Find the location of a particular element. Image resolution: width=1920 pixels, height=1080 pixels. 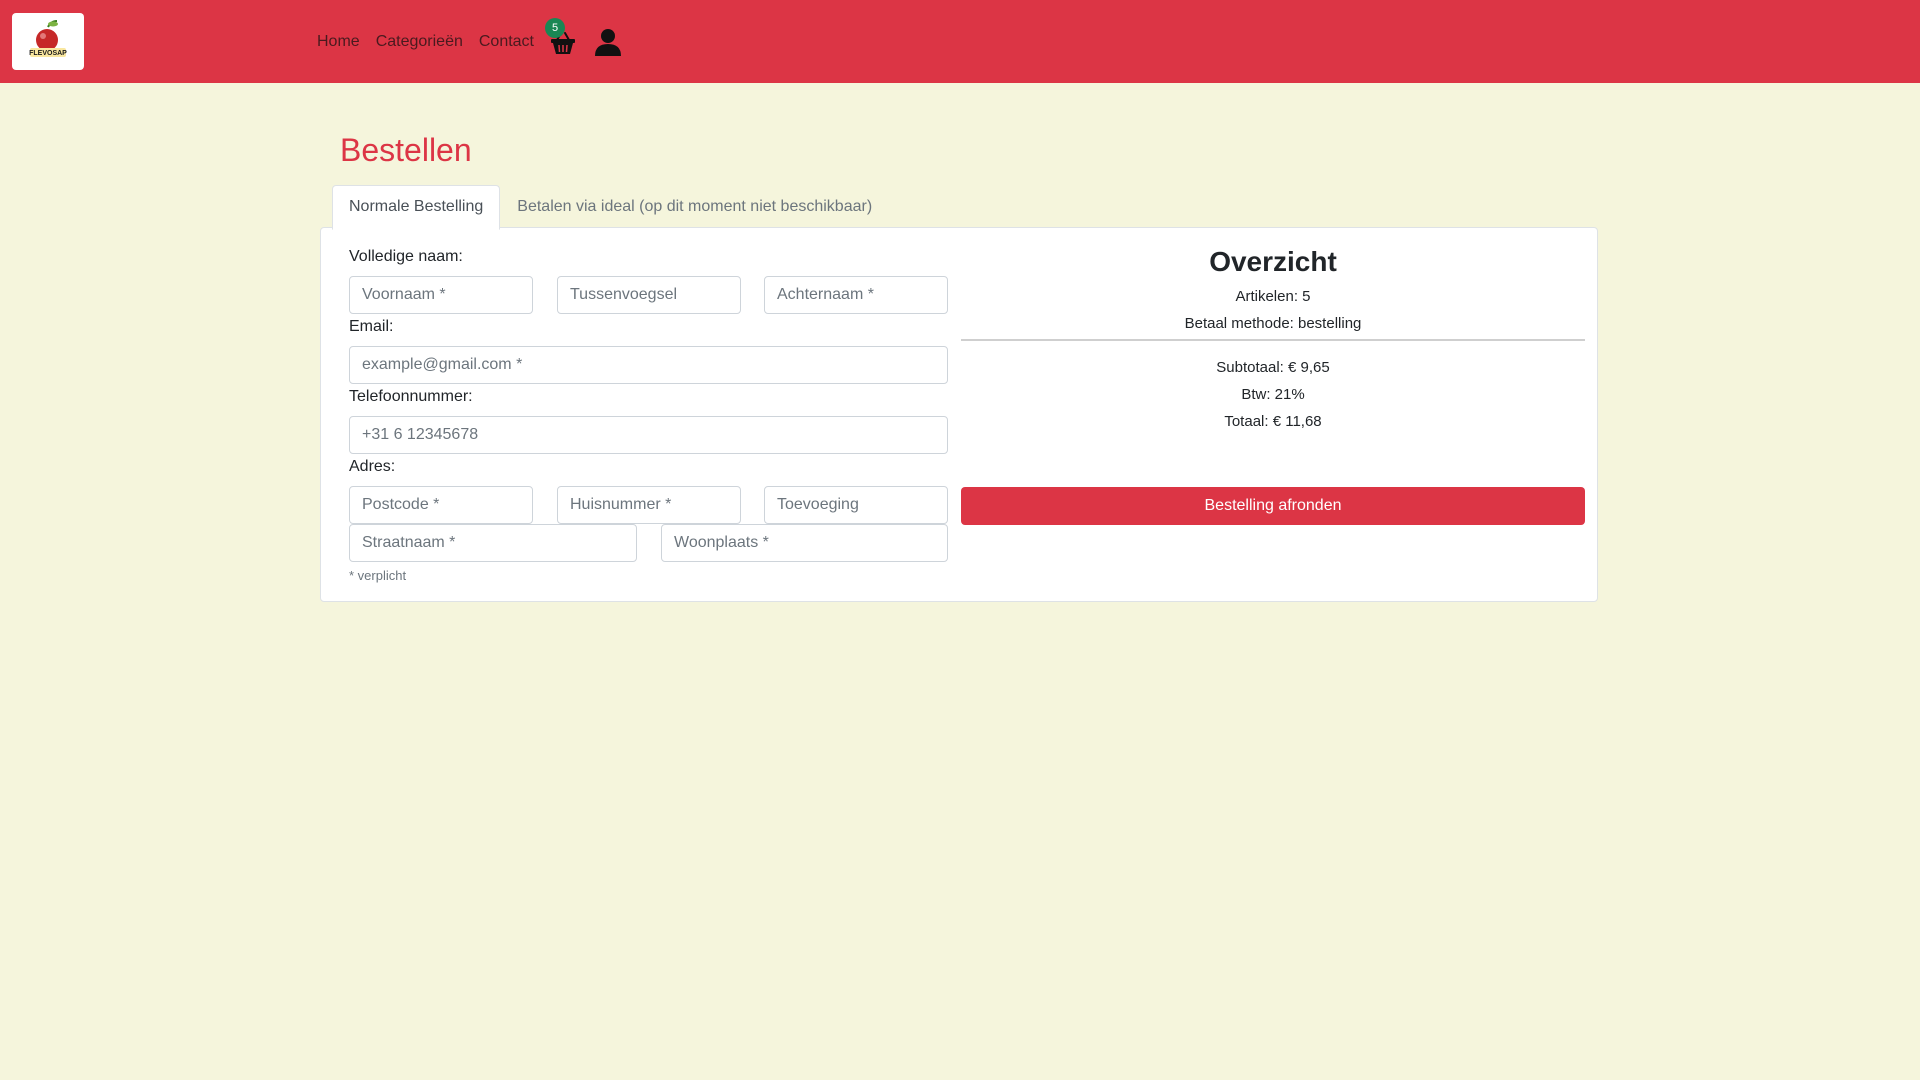

total-value: Totaal: € 11,68 is located at coordinates (1273, 421).